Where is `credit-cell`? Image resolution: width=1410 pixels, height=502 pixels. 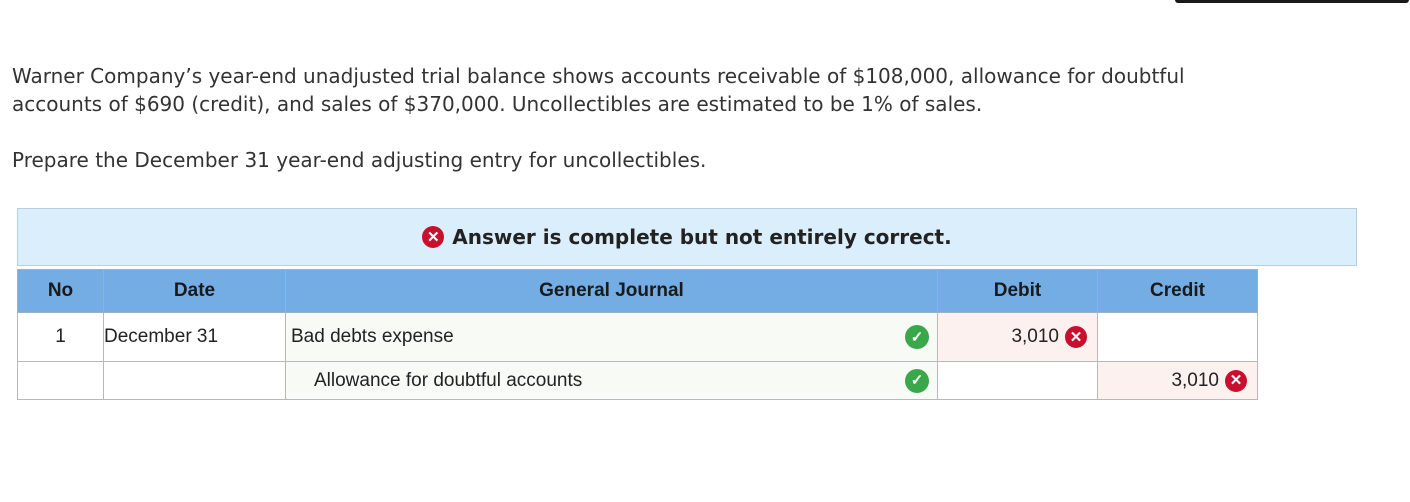 credit-cell is located at coordinates (1177, 337).